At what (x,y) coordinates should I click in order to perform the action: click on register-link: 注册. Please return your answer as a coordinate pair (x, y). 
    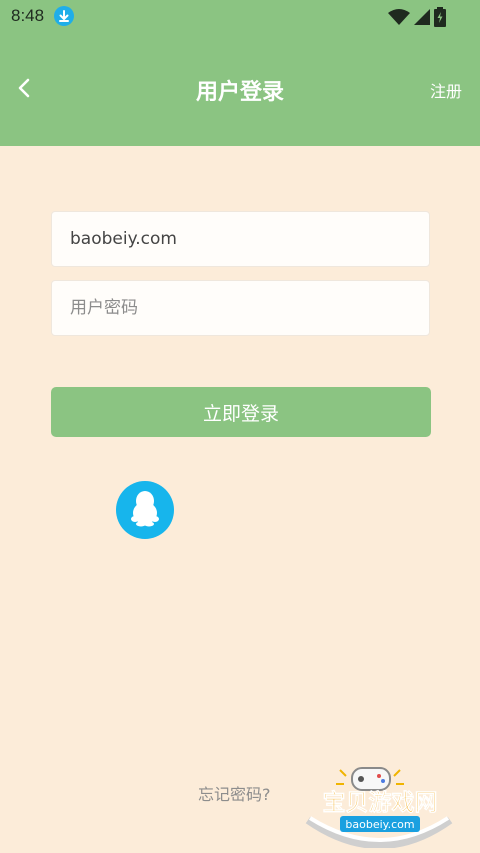
    Looking at the image, I should click on (446, 90).